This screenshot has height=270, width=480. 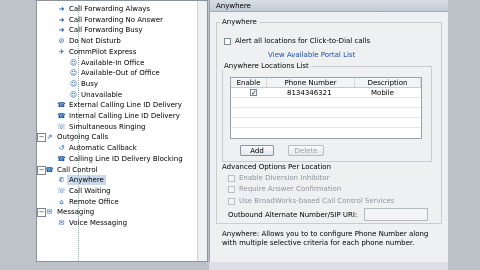 I want to click on tree-item-label: Available-In Office, so click(x=113, y=62).